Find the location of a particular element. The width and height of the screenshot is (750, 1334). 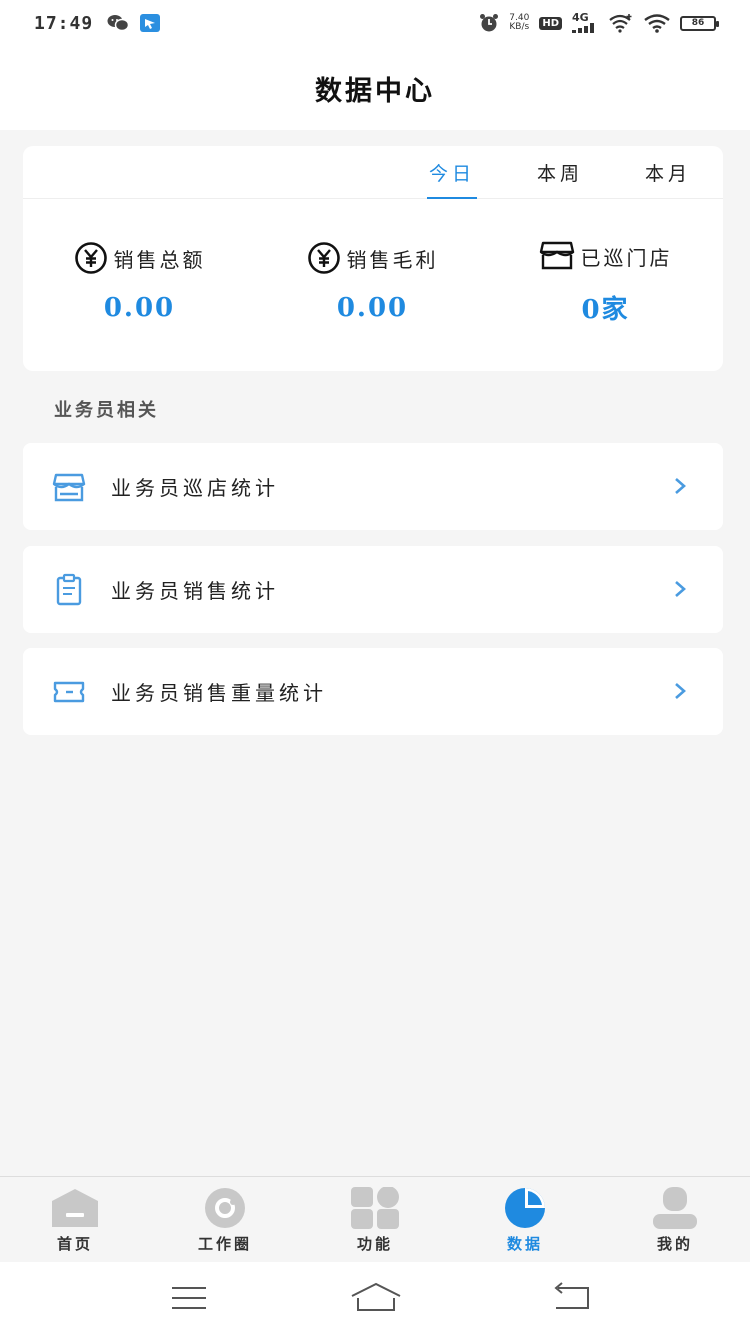

wechat-icon is located at coordinates (118, 23).